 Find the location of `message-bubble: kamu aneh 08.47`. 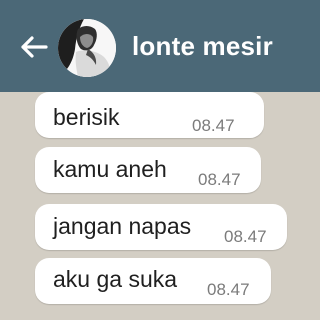

message-bubble: kamu aneh 08.47 is located at coordinates (148, 170).